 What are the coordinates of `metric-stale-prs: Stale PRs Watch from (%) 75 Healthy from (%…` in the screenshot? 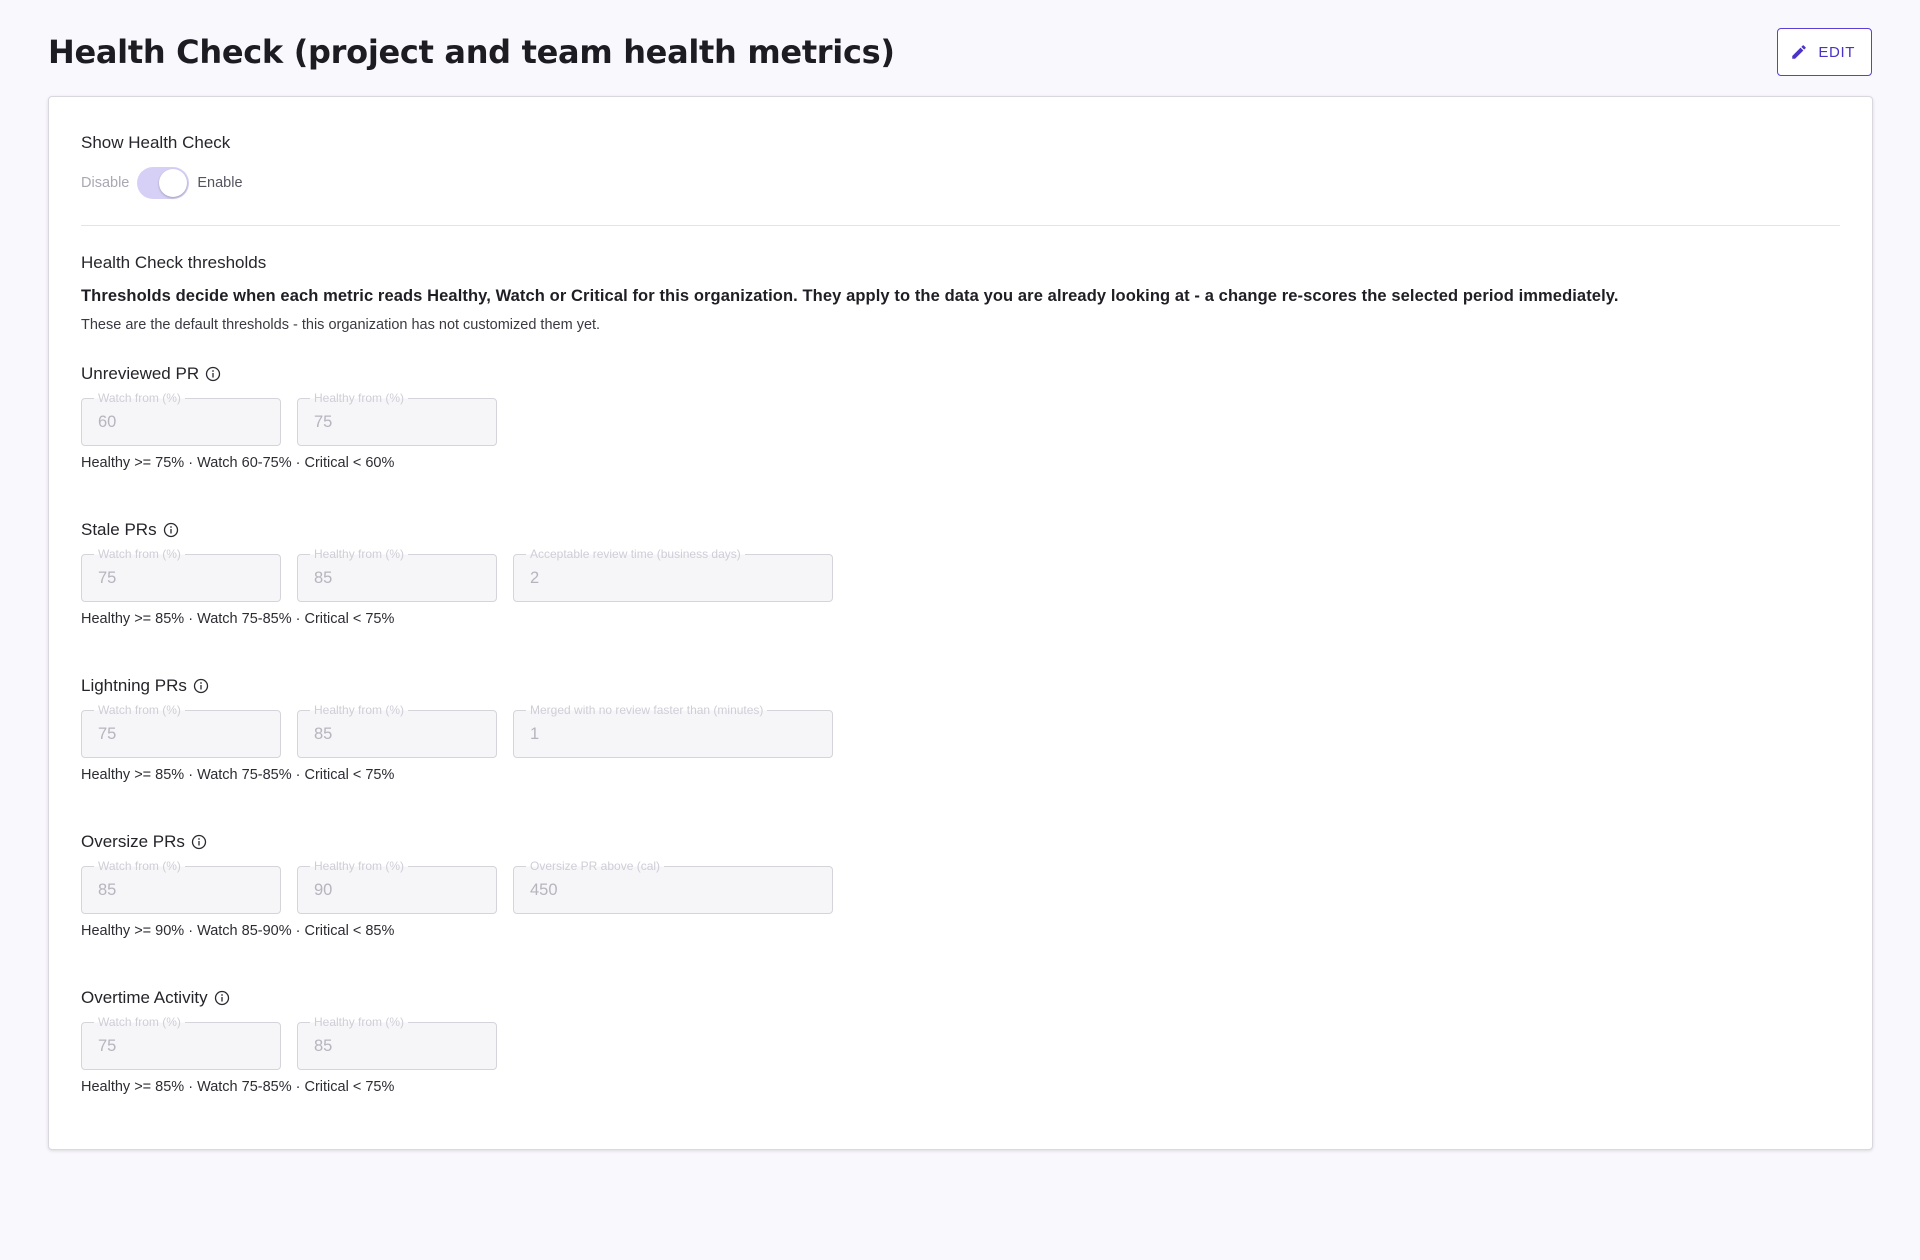 It's located at (457, 573).